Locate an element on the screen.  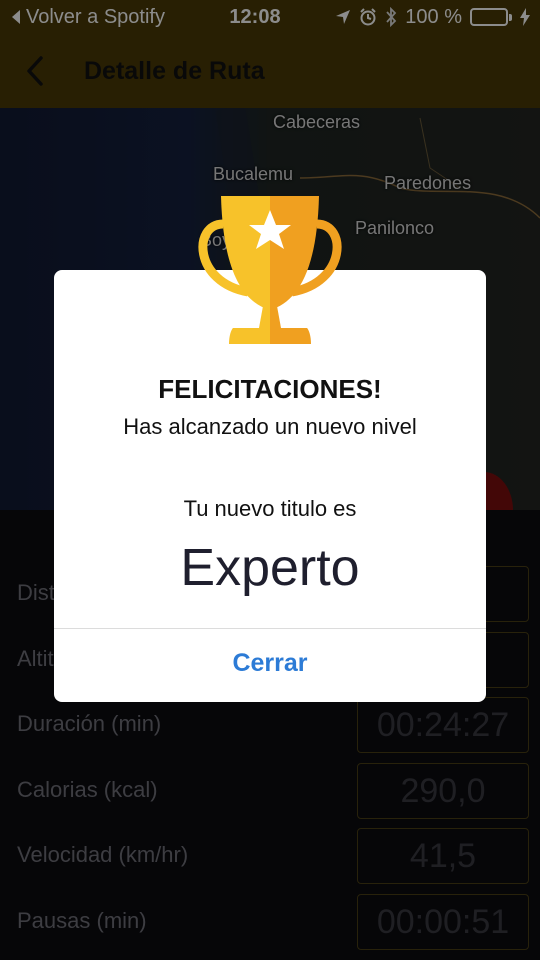
dialog-prompt: Tu nuevo titulo es is located at coordinates (270, 508).